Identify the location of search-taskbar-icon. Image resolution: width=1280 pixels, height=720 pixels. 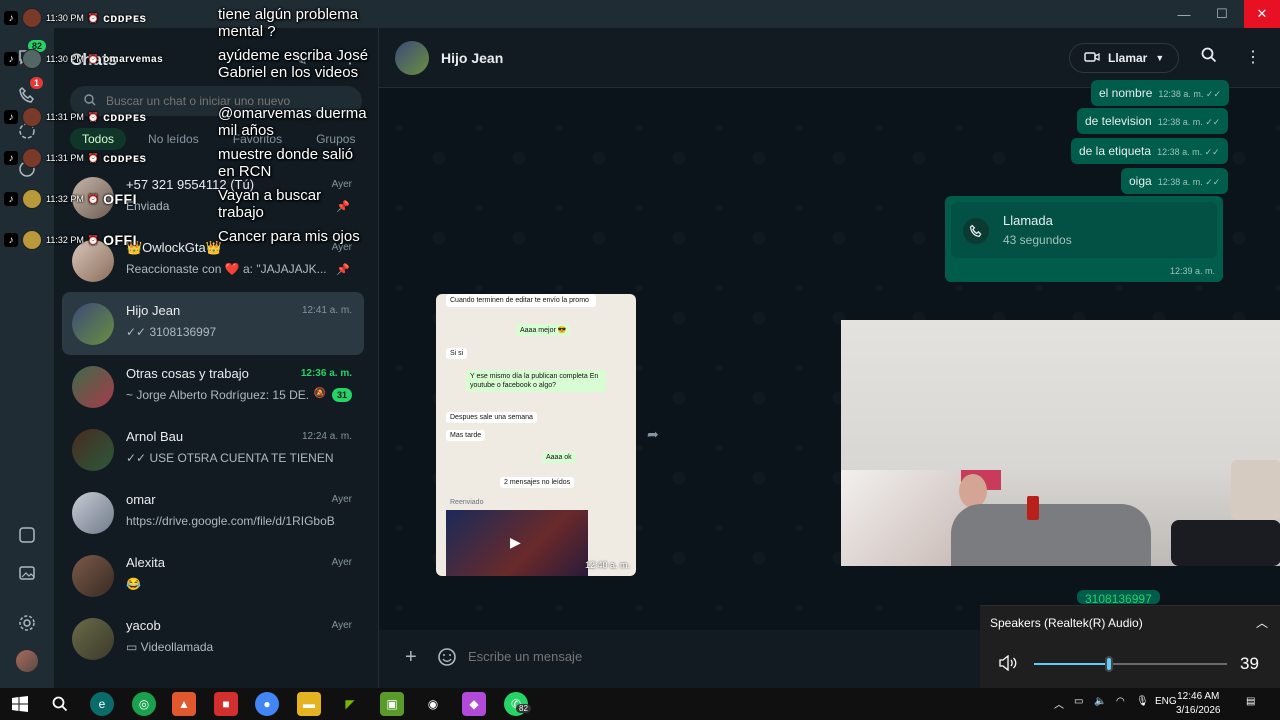
(60, 704).